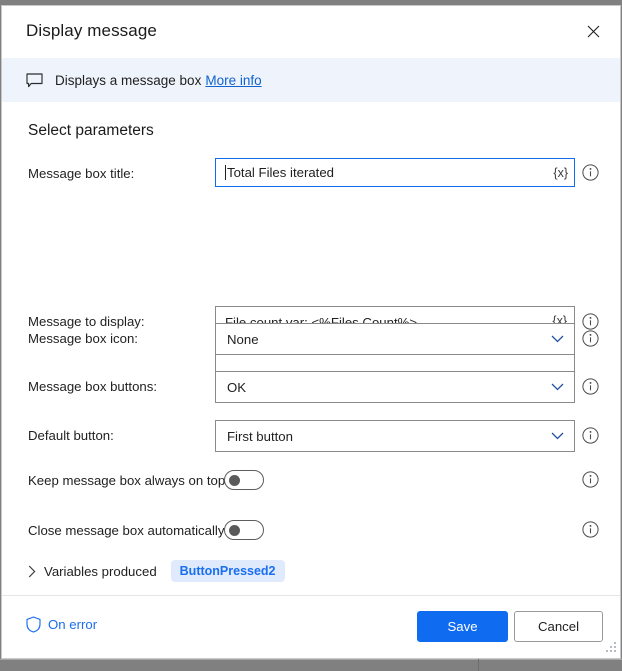 The height and width of the screenshot is (671, 622). What do you see at coordinates (227, 571) in the screenshot?
I see `variable-badge-buttonpressed2: ButtonPressed2` at bounding box center [227, 571].